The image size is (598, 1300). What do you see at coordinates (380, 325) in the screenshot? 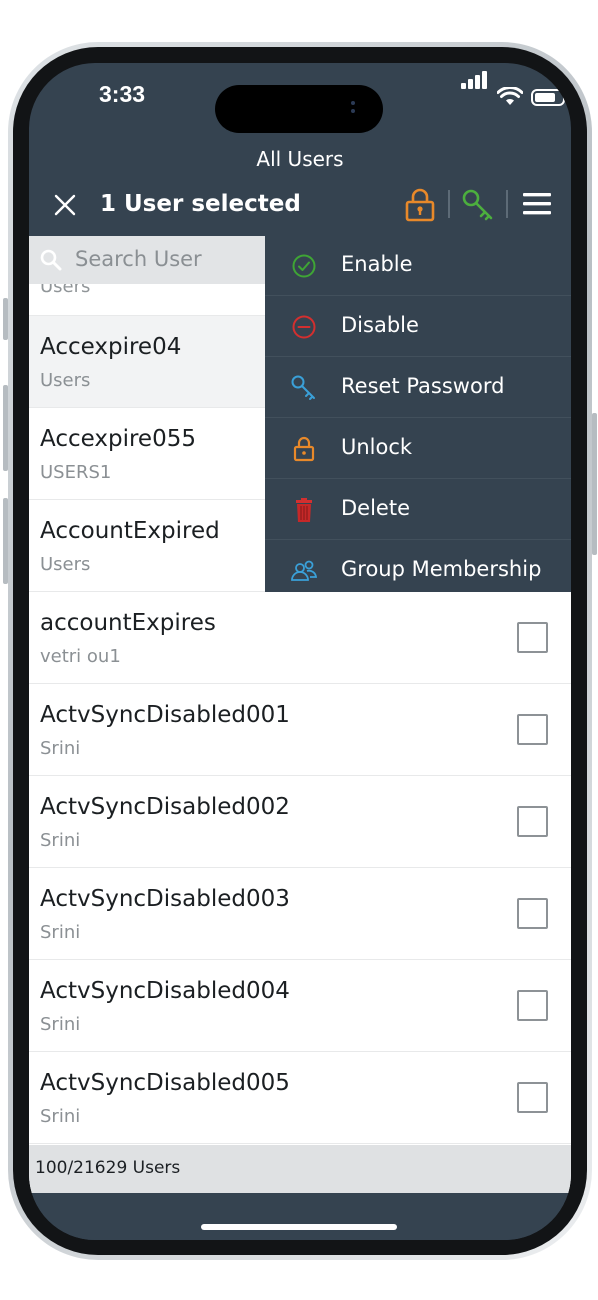
I see `menu-item-label: Disable` at bounding box center [380, 325].